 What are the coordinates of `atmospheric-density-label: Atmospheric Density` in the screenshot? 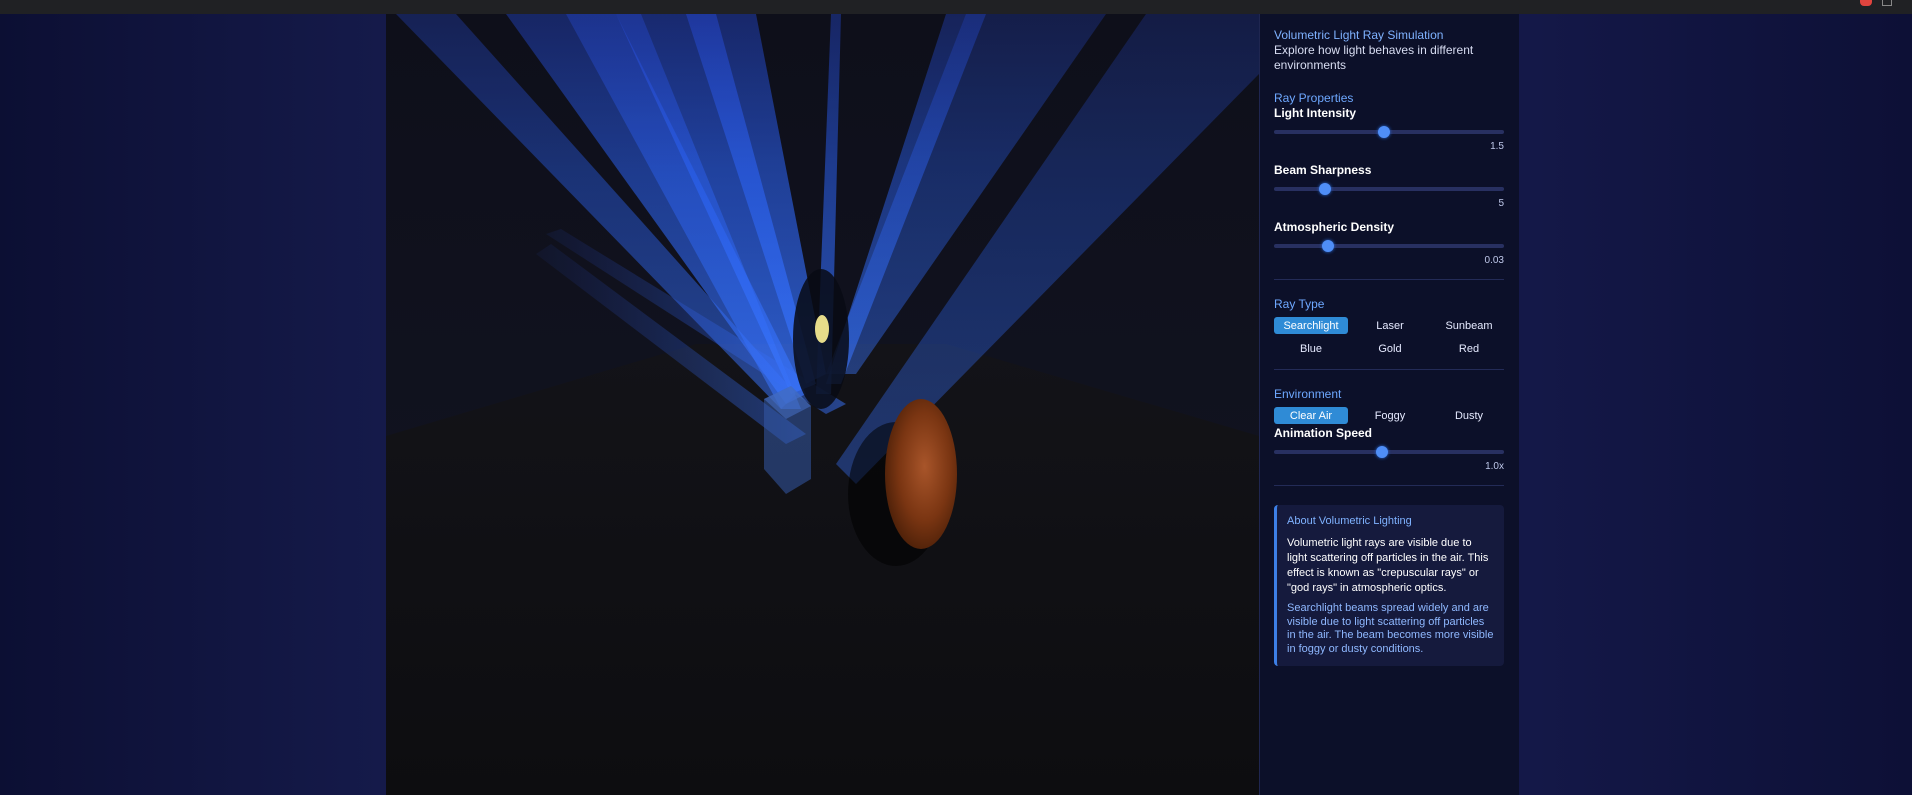 It's located at (1334, 227).